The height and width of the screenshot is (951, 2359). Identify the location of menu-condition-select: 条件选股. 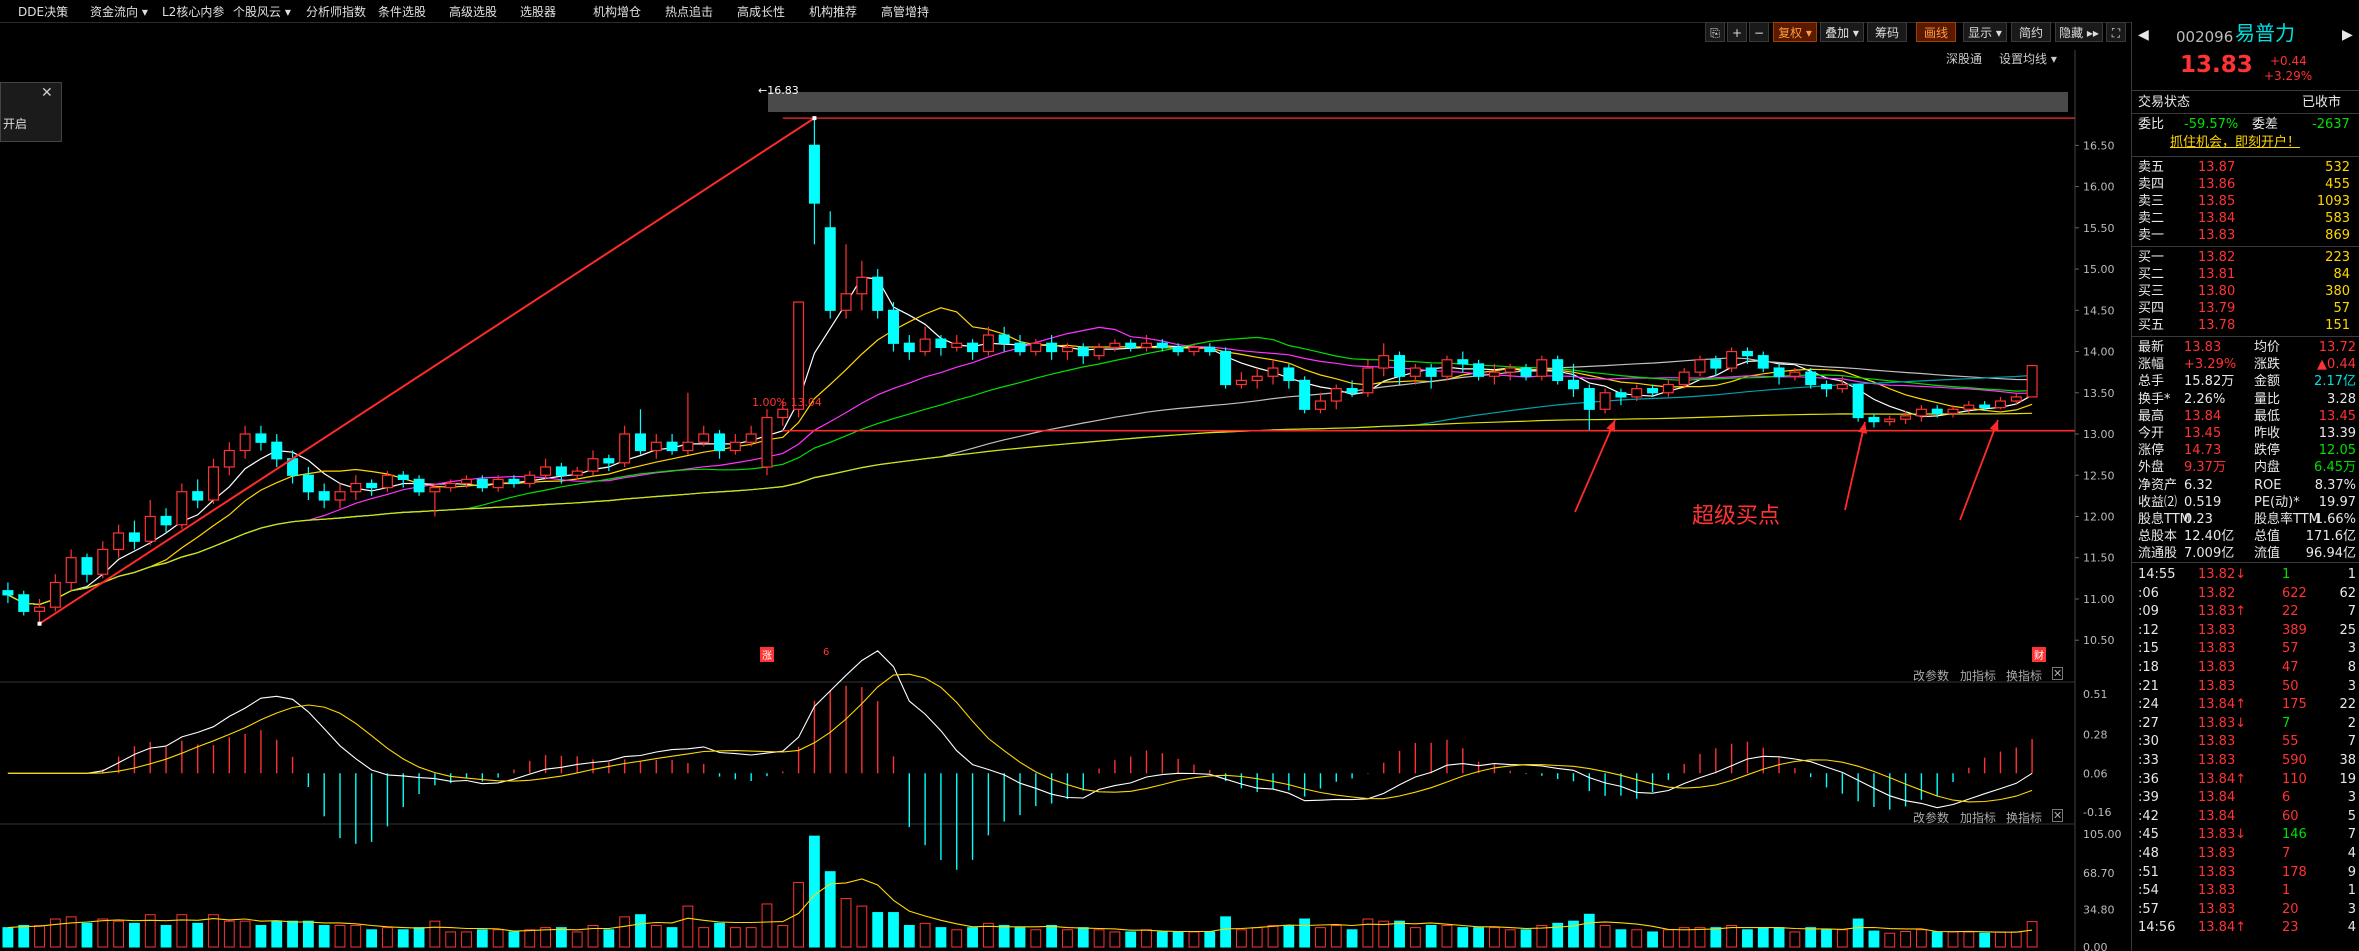
(402, 11).